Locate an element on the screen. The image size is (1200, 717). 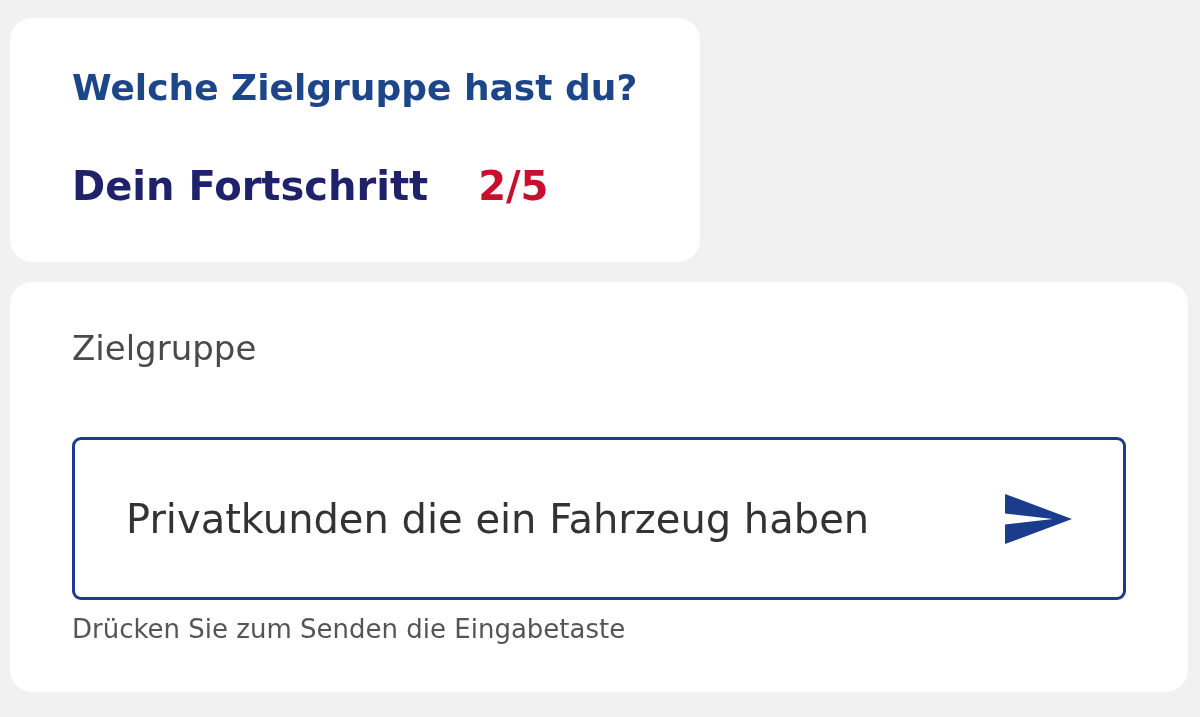
progress-label: Dein Fortschritt is located at coordinates (250, 186).